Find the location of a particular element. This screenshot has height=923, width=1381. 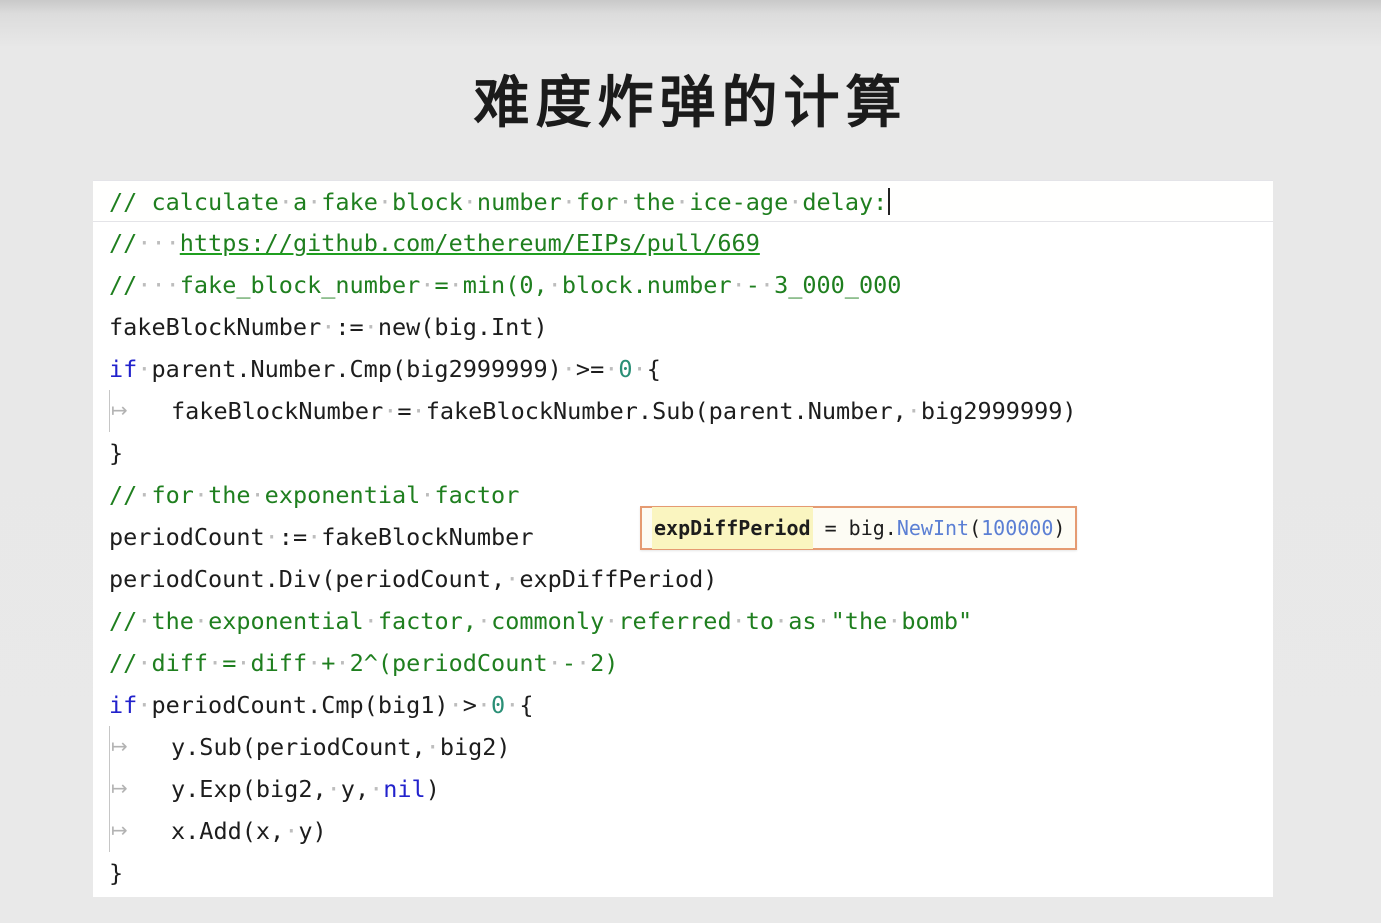

code-token-cmt: number is located at coordinates (519, 202).